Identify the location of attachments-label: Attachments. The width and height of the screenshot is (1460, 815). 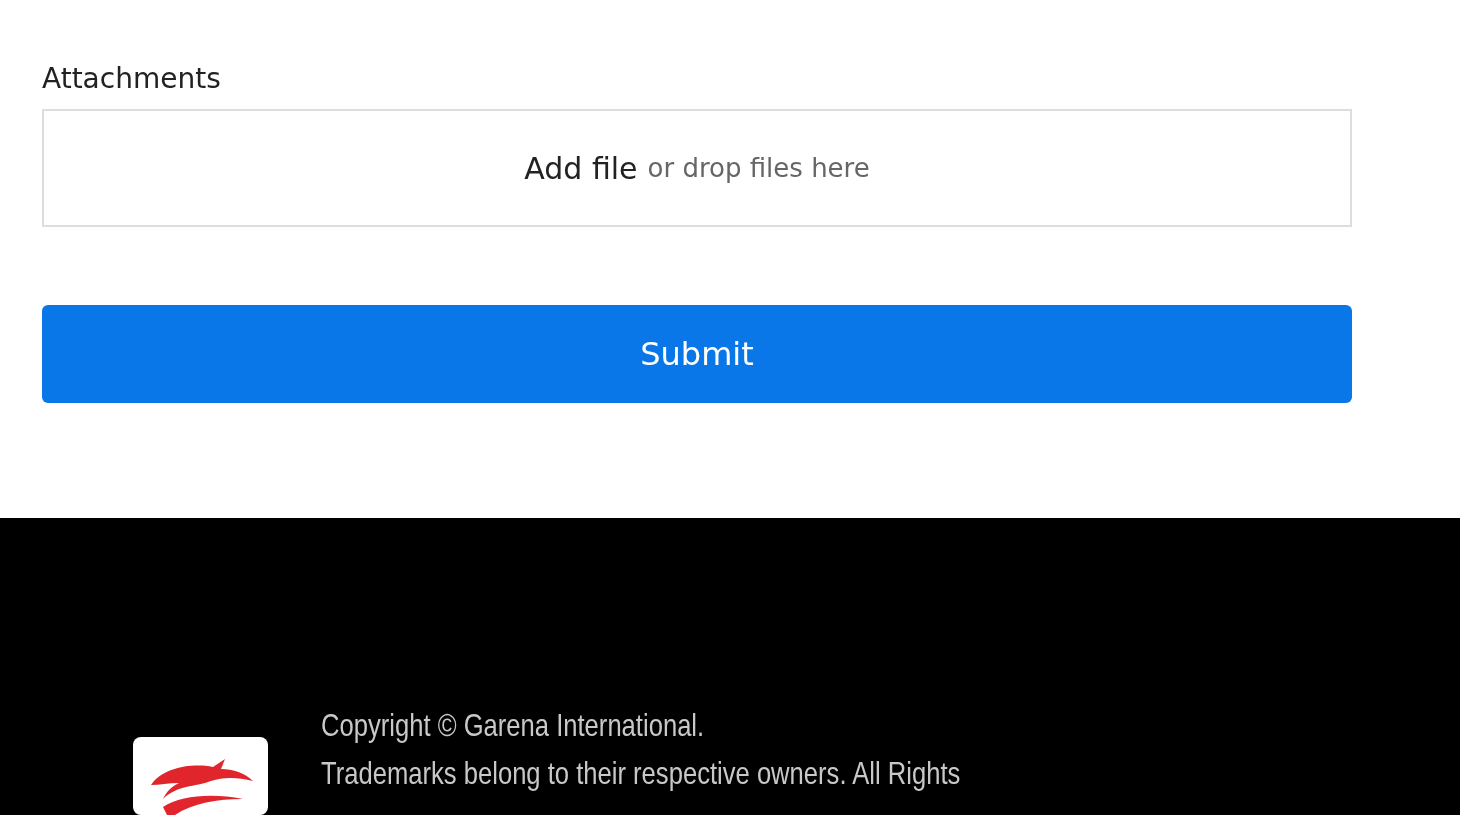
(131, 78).